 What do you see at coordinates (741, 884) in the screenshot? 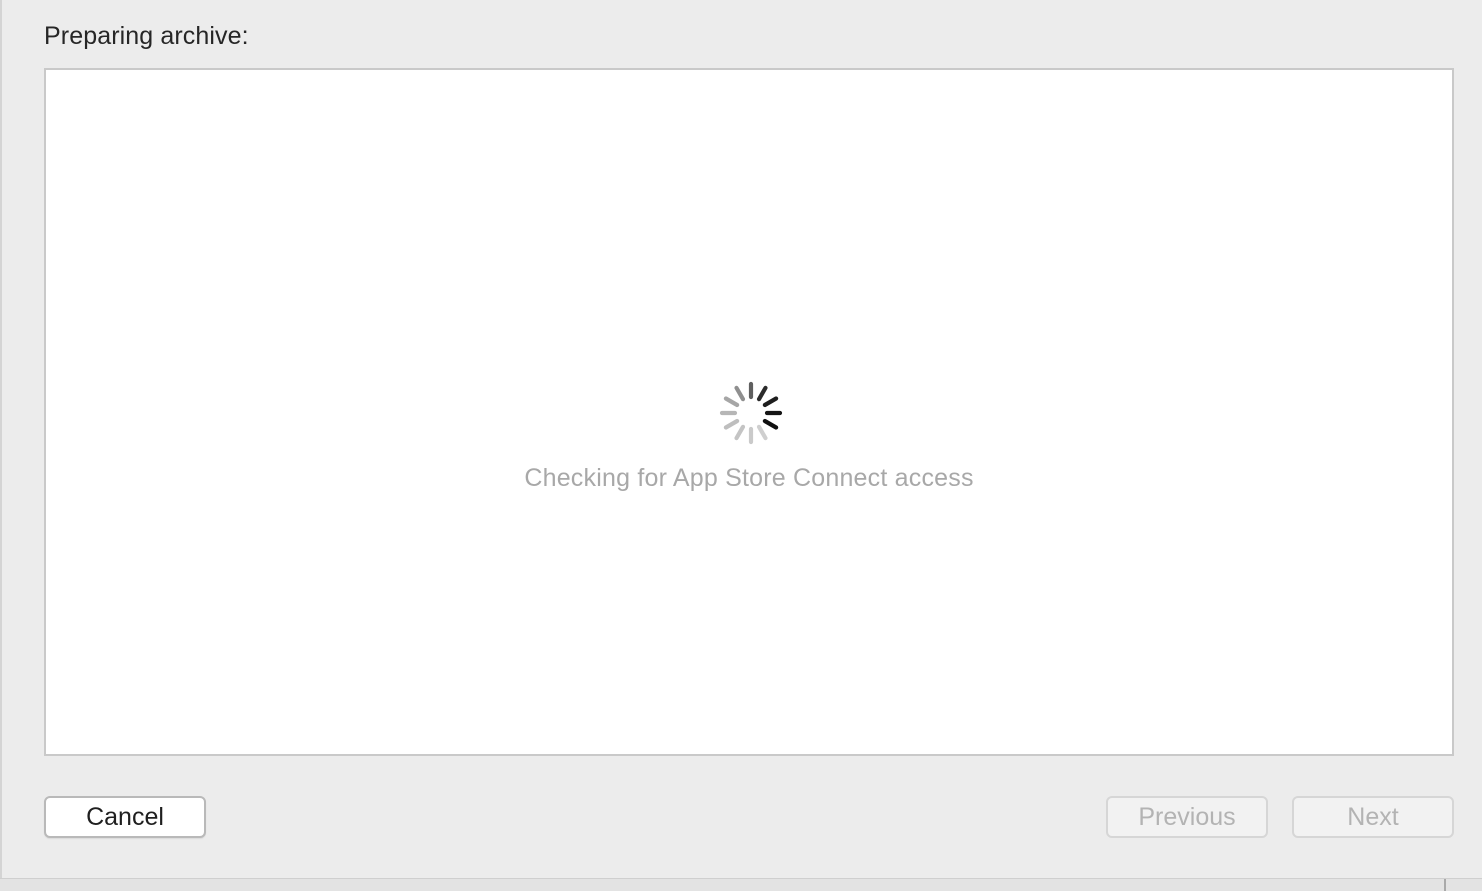
I see `window-bottom-edge` at bounding box center [741, 884].